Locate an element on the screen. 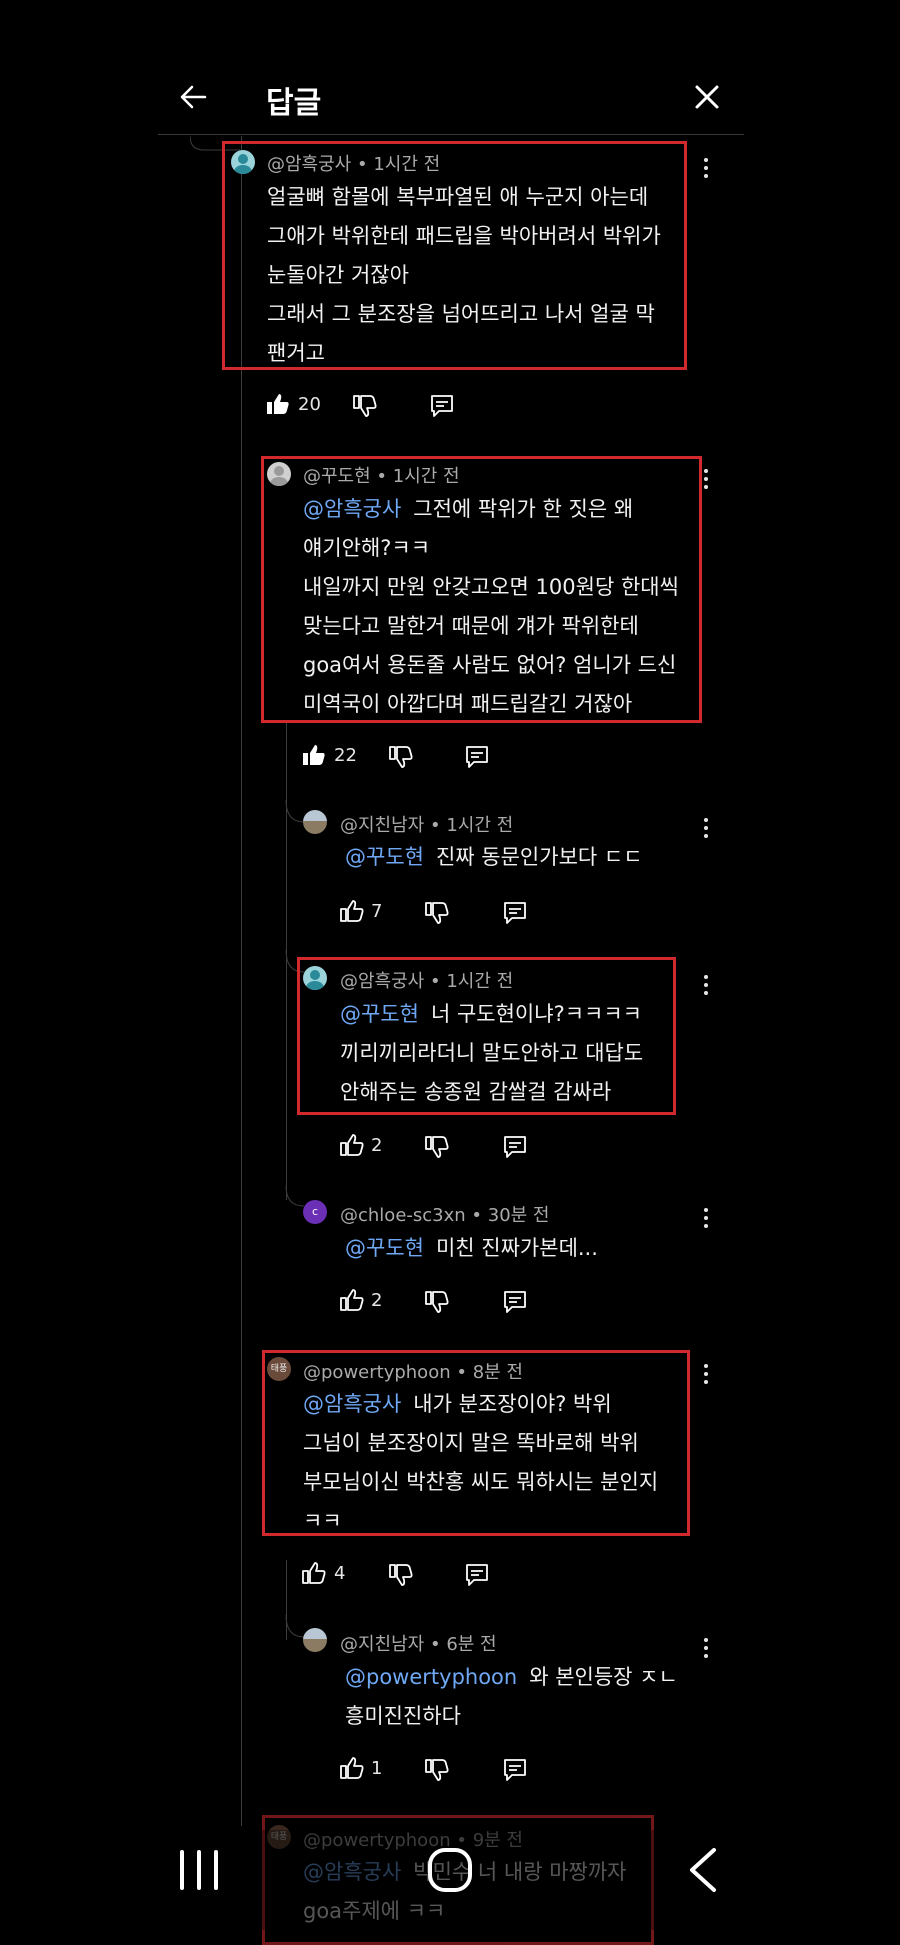 Image resolution: width=900 pixels, height=1945 pixels. back-arrow-icon is located at coordinates (193, 97).